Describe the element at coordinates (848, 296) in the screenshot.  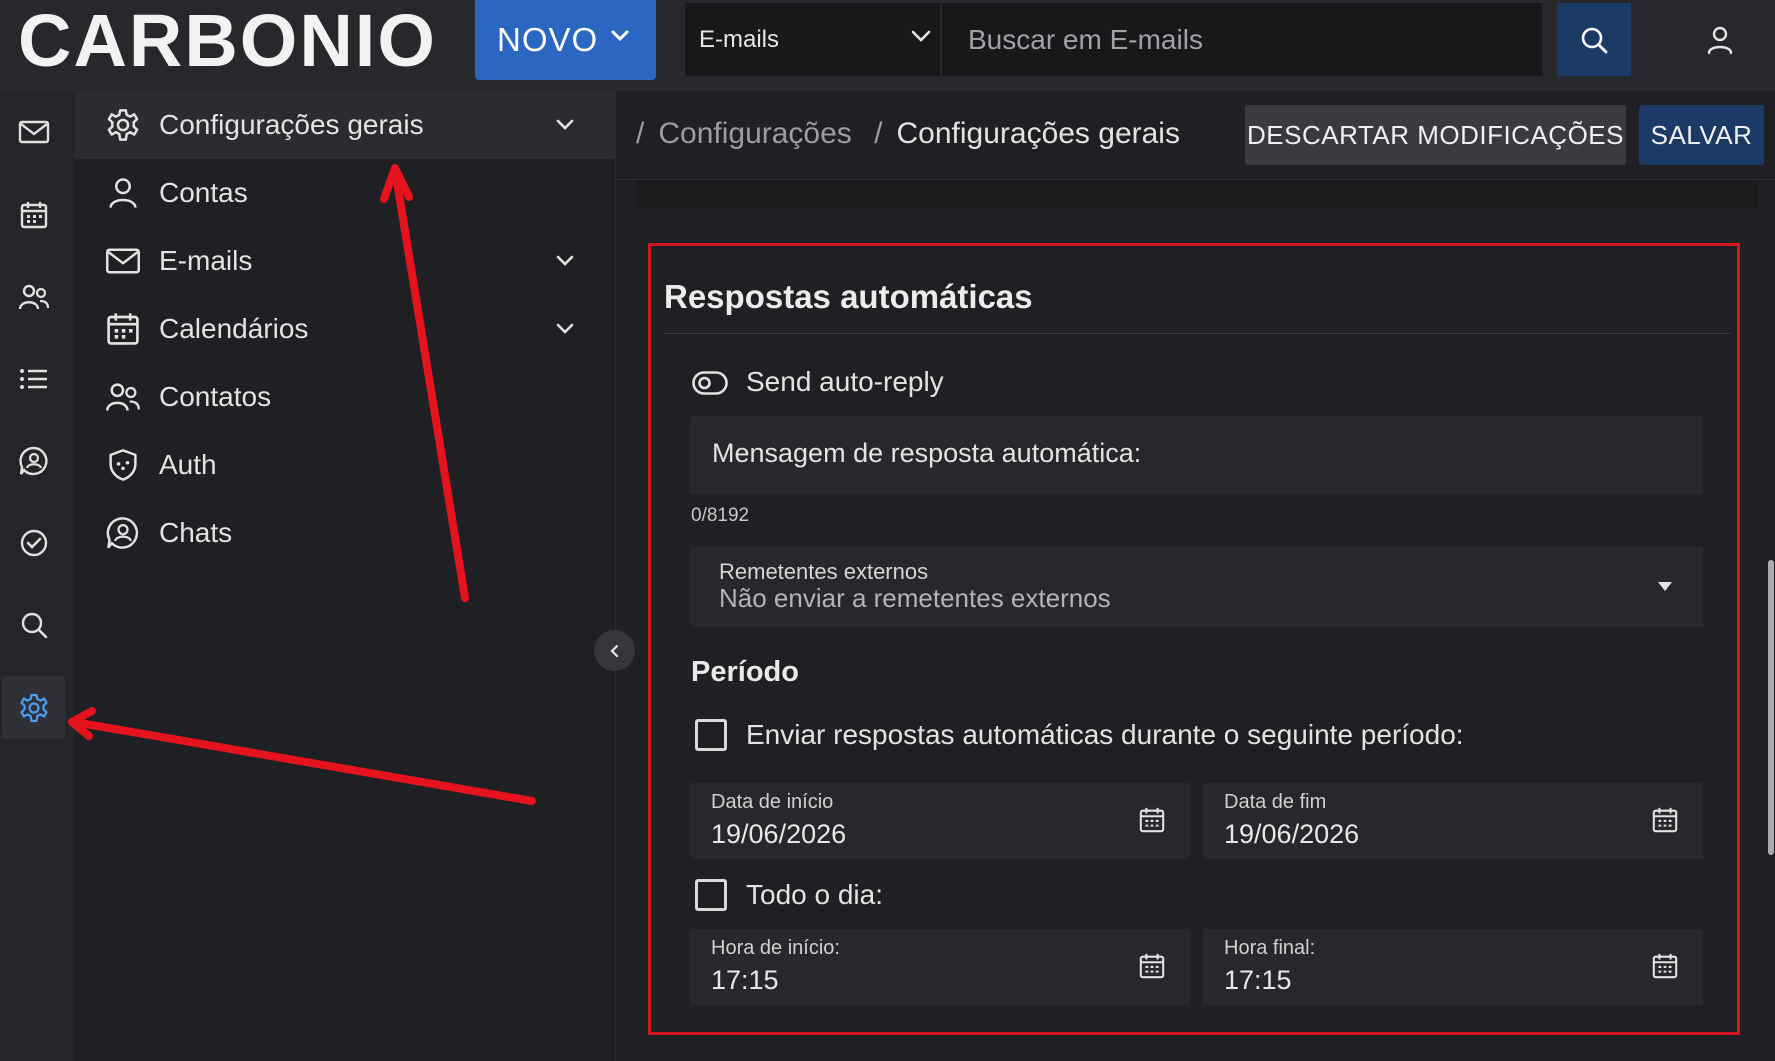
I see `section-title: Respostas automáticas` at that location.